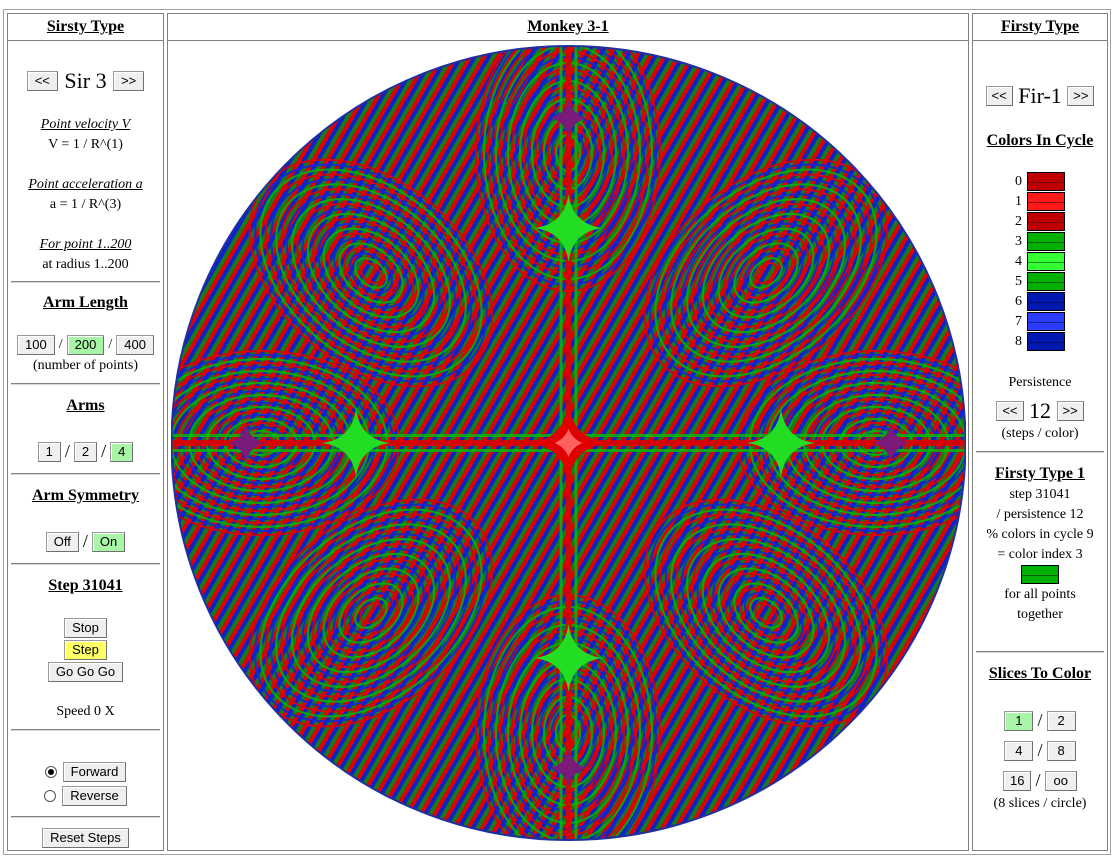 The width and height of the screenshot is (1114, 858). I want to click on slices-16-button: 16, so click(1017, 780).